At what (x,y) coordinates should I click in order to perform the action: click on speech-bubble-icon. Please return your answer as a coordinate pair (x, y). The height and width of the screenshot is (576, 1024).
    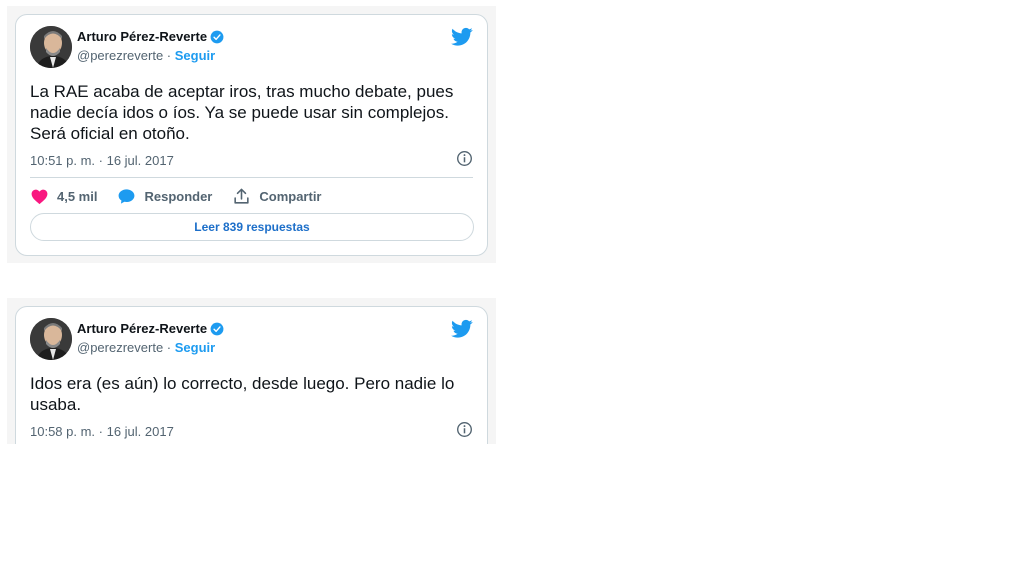
    Looking at the image, I should click on (127, 196).